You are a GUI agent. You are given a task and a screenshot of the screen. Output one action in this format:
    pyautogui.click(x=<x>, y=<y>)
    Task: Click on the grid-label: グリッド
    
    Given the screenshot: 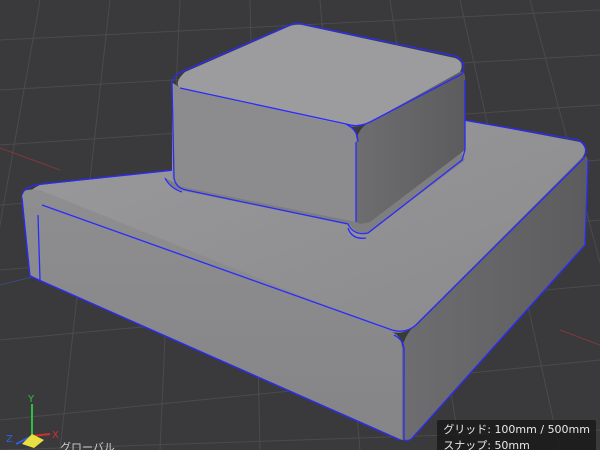 What is the action you would take?
    pyautogui.click(x=465, y=429)
    